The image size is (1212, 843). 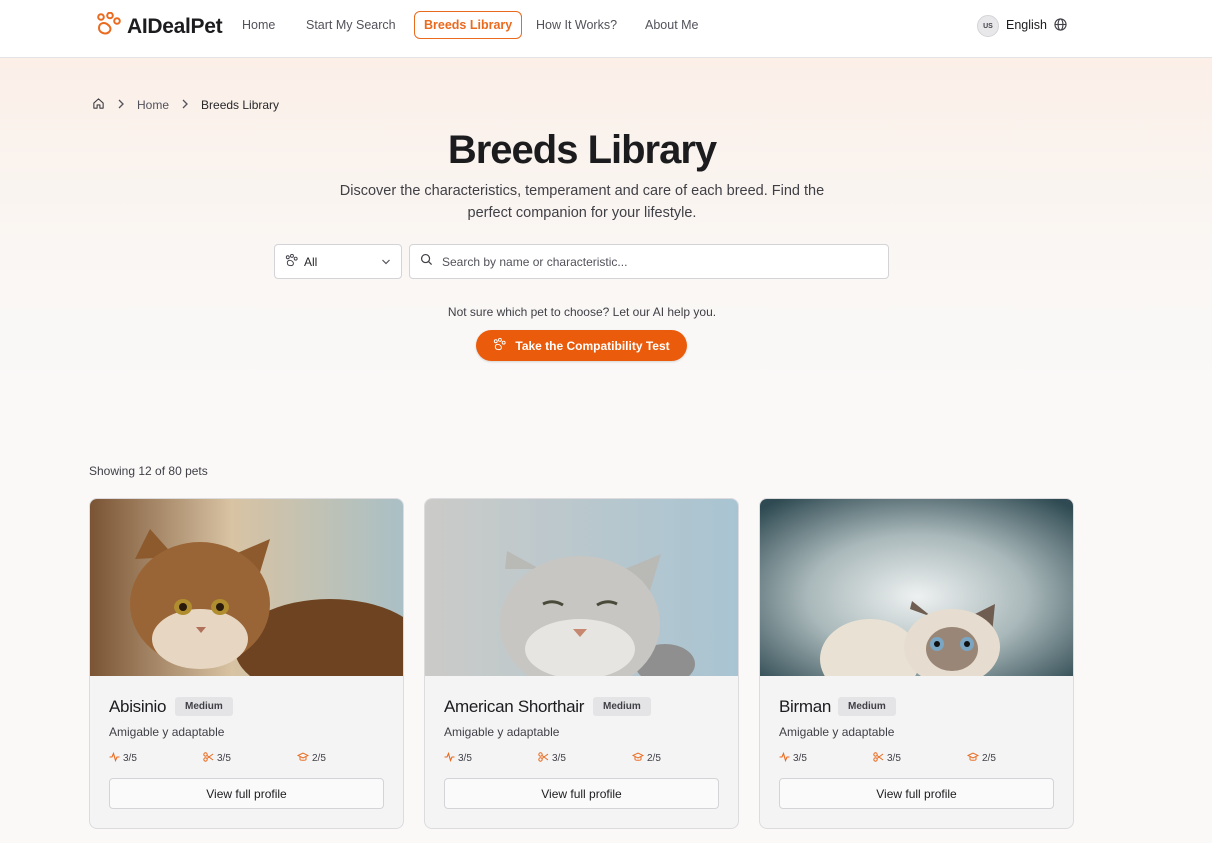 What do you see at coordinates (386, 262) in the screenshot?
I see `chevron-down-icon` at bounding box center [386, 262].